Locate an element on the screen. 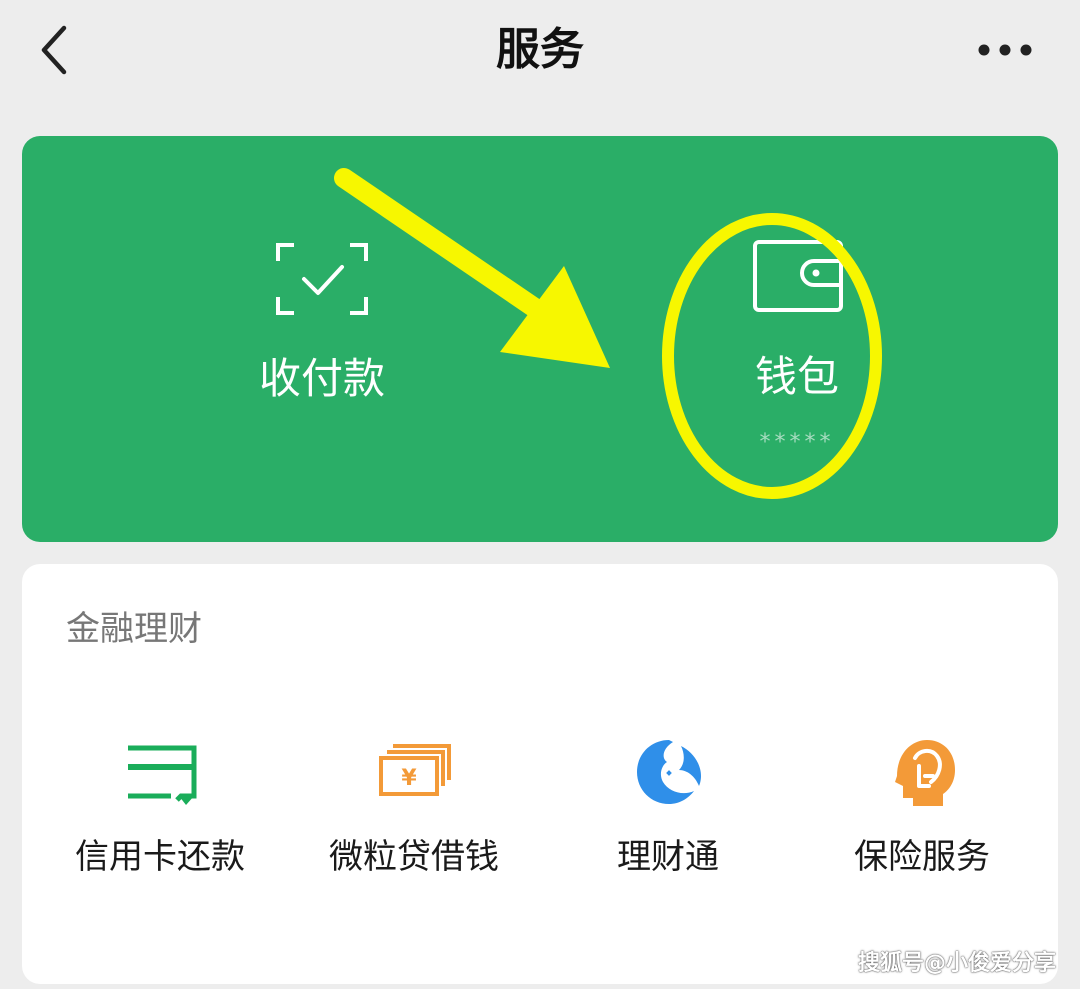 Image resolution: width=1080 pixels, height=989 pixels. section-title: 金融理财 is located at coordinates (134, 629).